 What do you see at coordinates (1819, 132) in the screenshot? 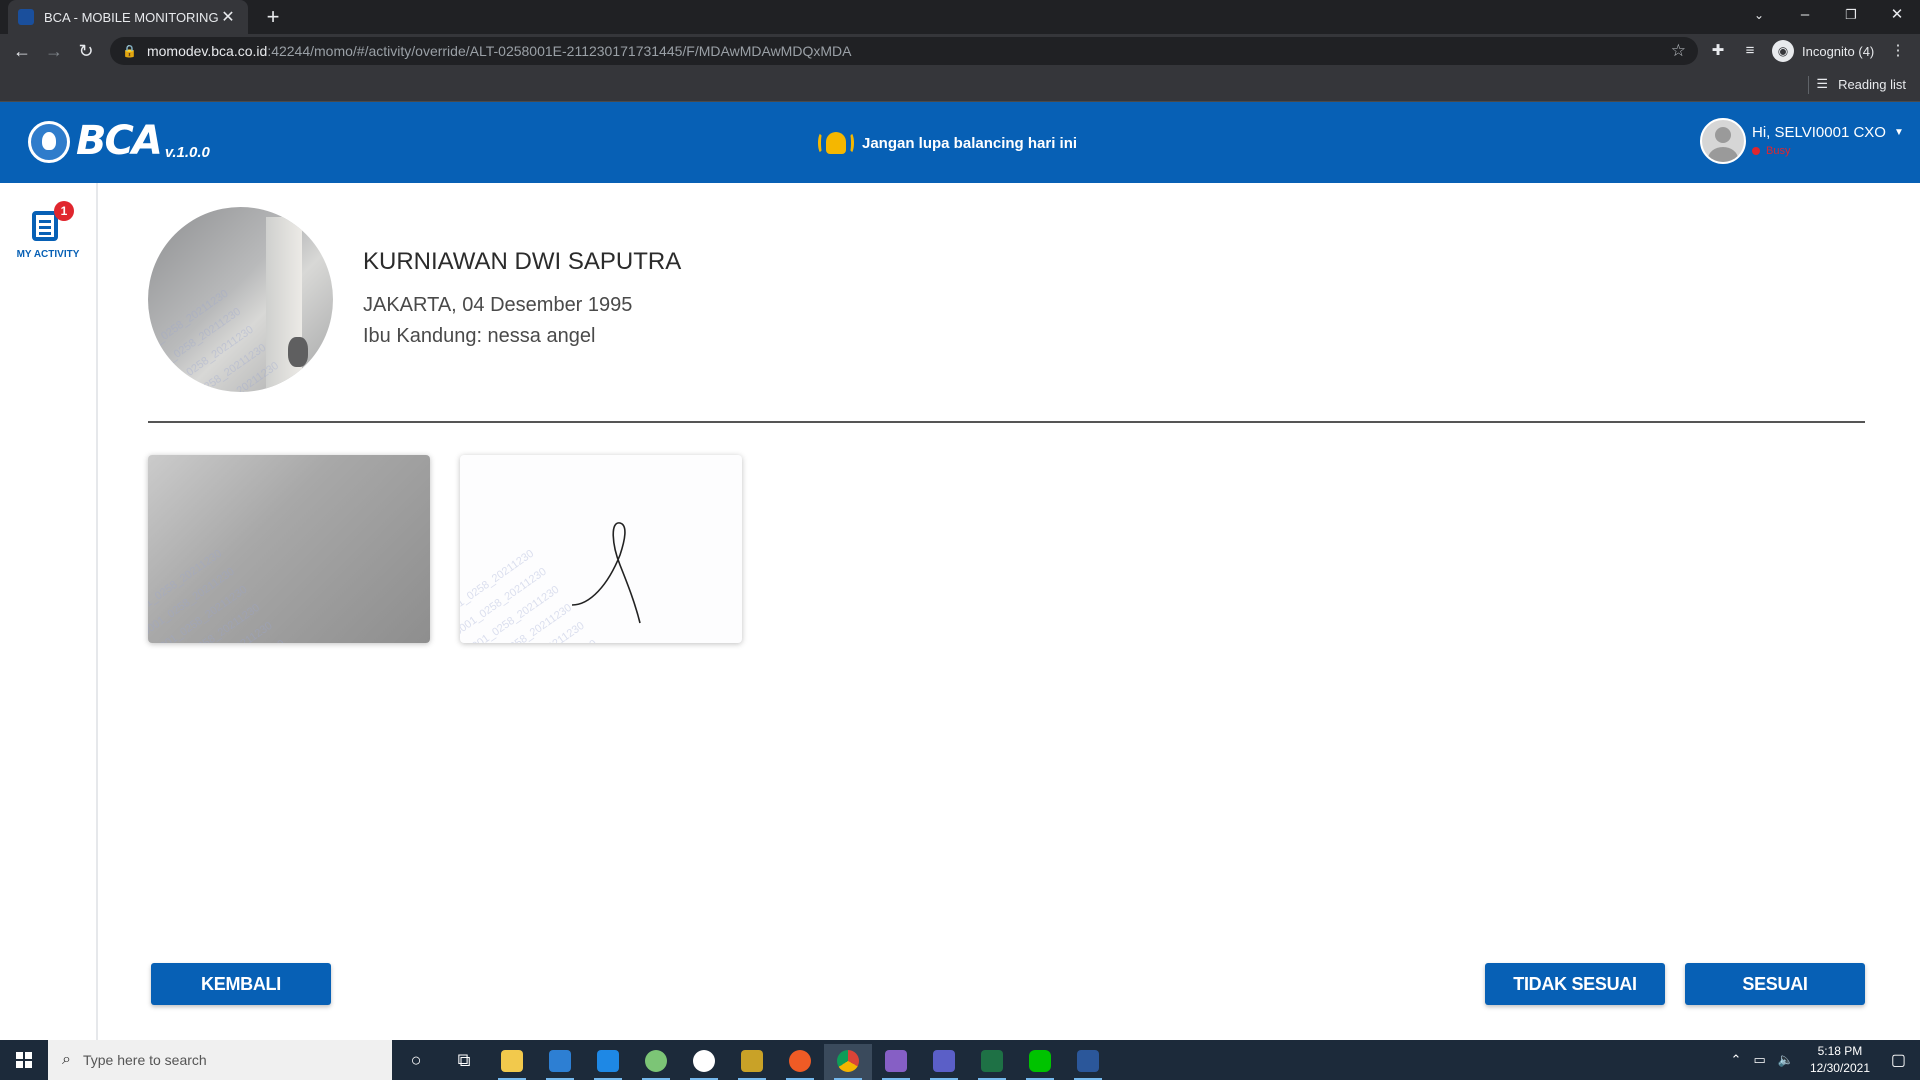
I see `user-greeting: Hi, SELVI0001 CXO` at bounding box center [1819, 132].